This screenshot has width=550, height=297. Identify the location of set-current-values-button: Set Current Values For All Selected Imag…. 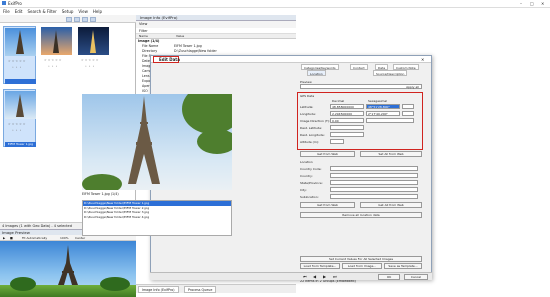
(361, 259).